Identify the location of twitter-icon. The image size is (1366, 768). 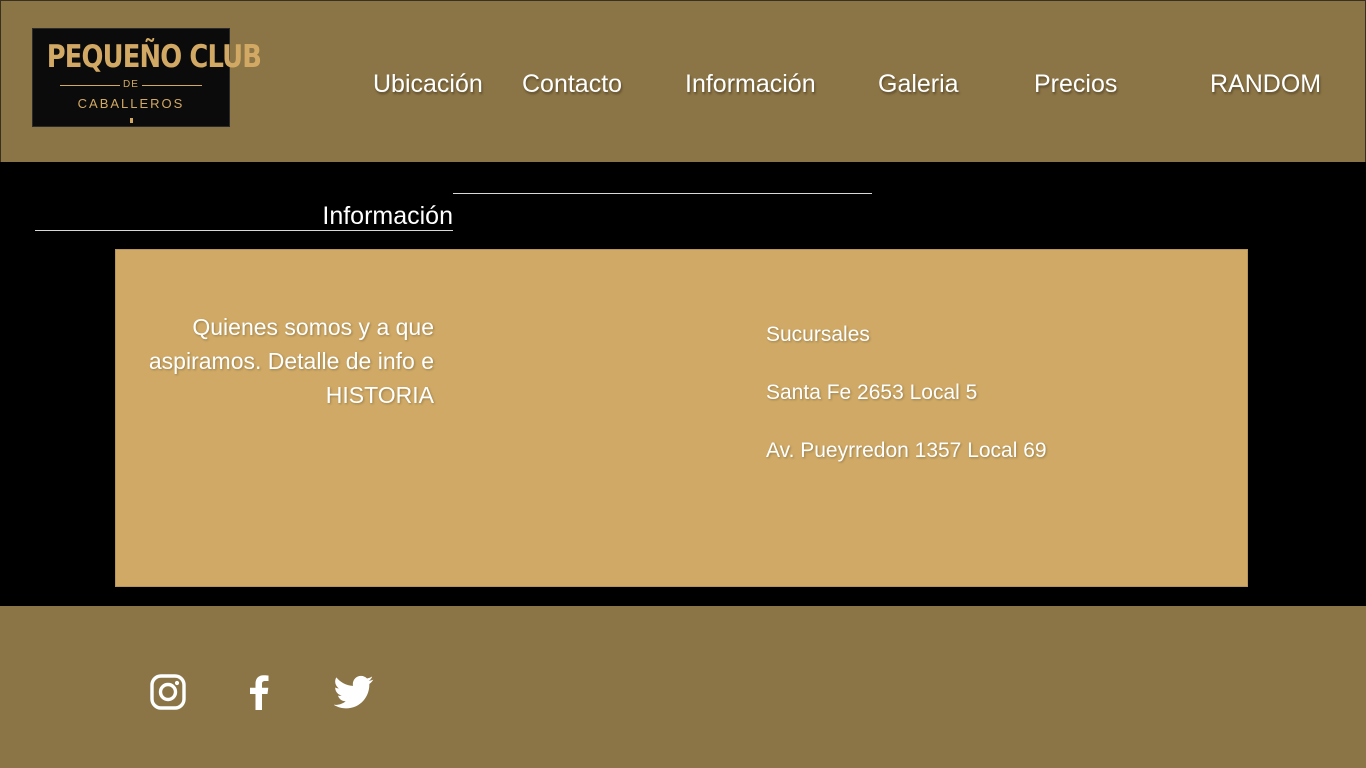
(354, 692).